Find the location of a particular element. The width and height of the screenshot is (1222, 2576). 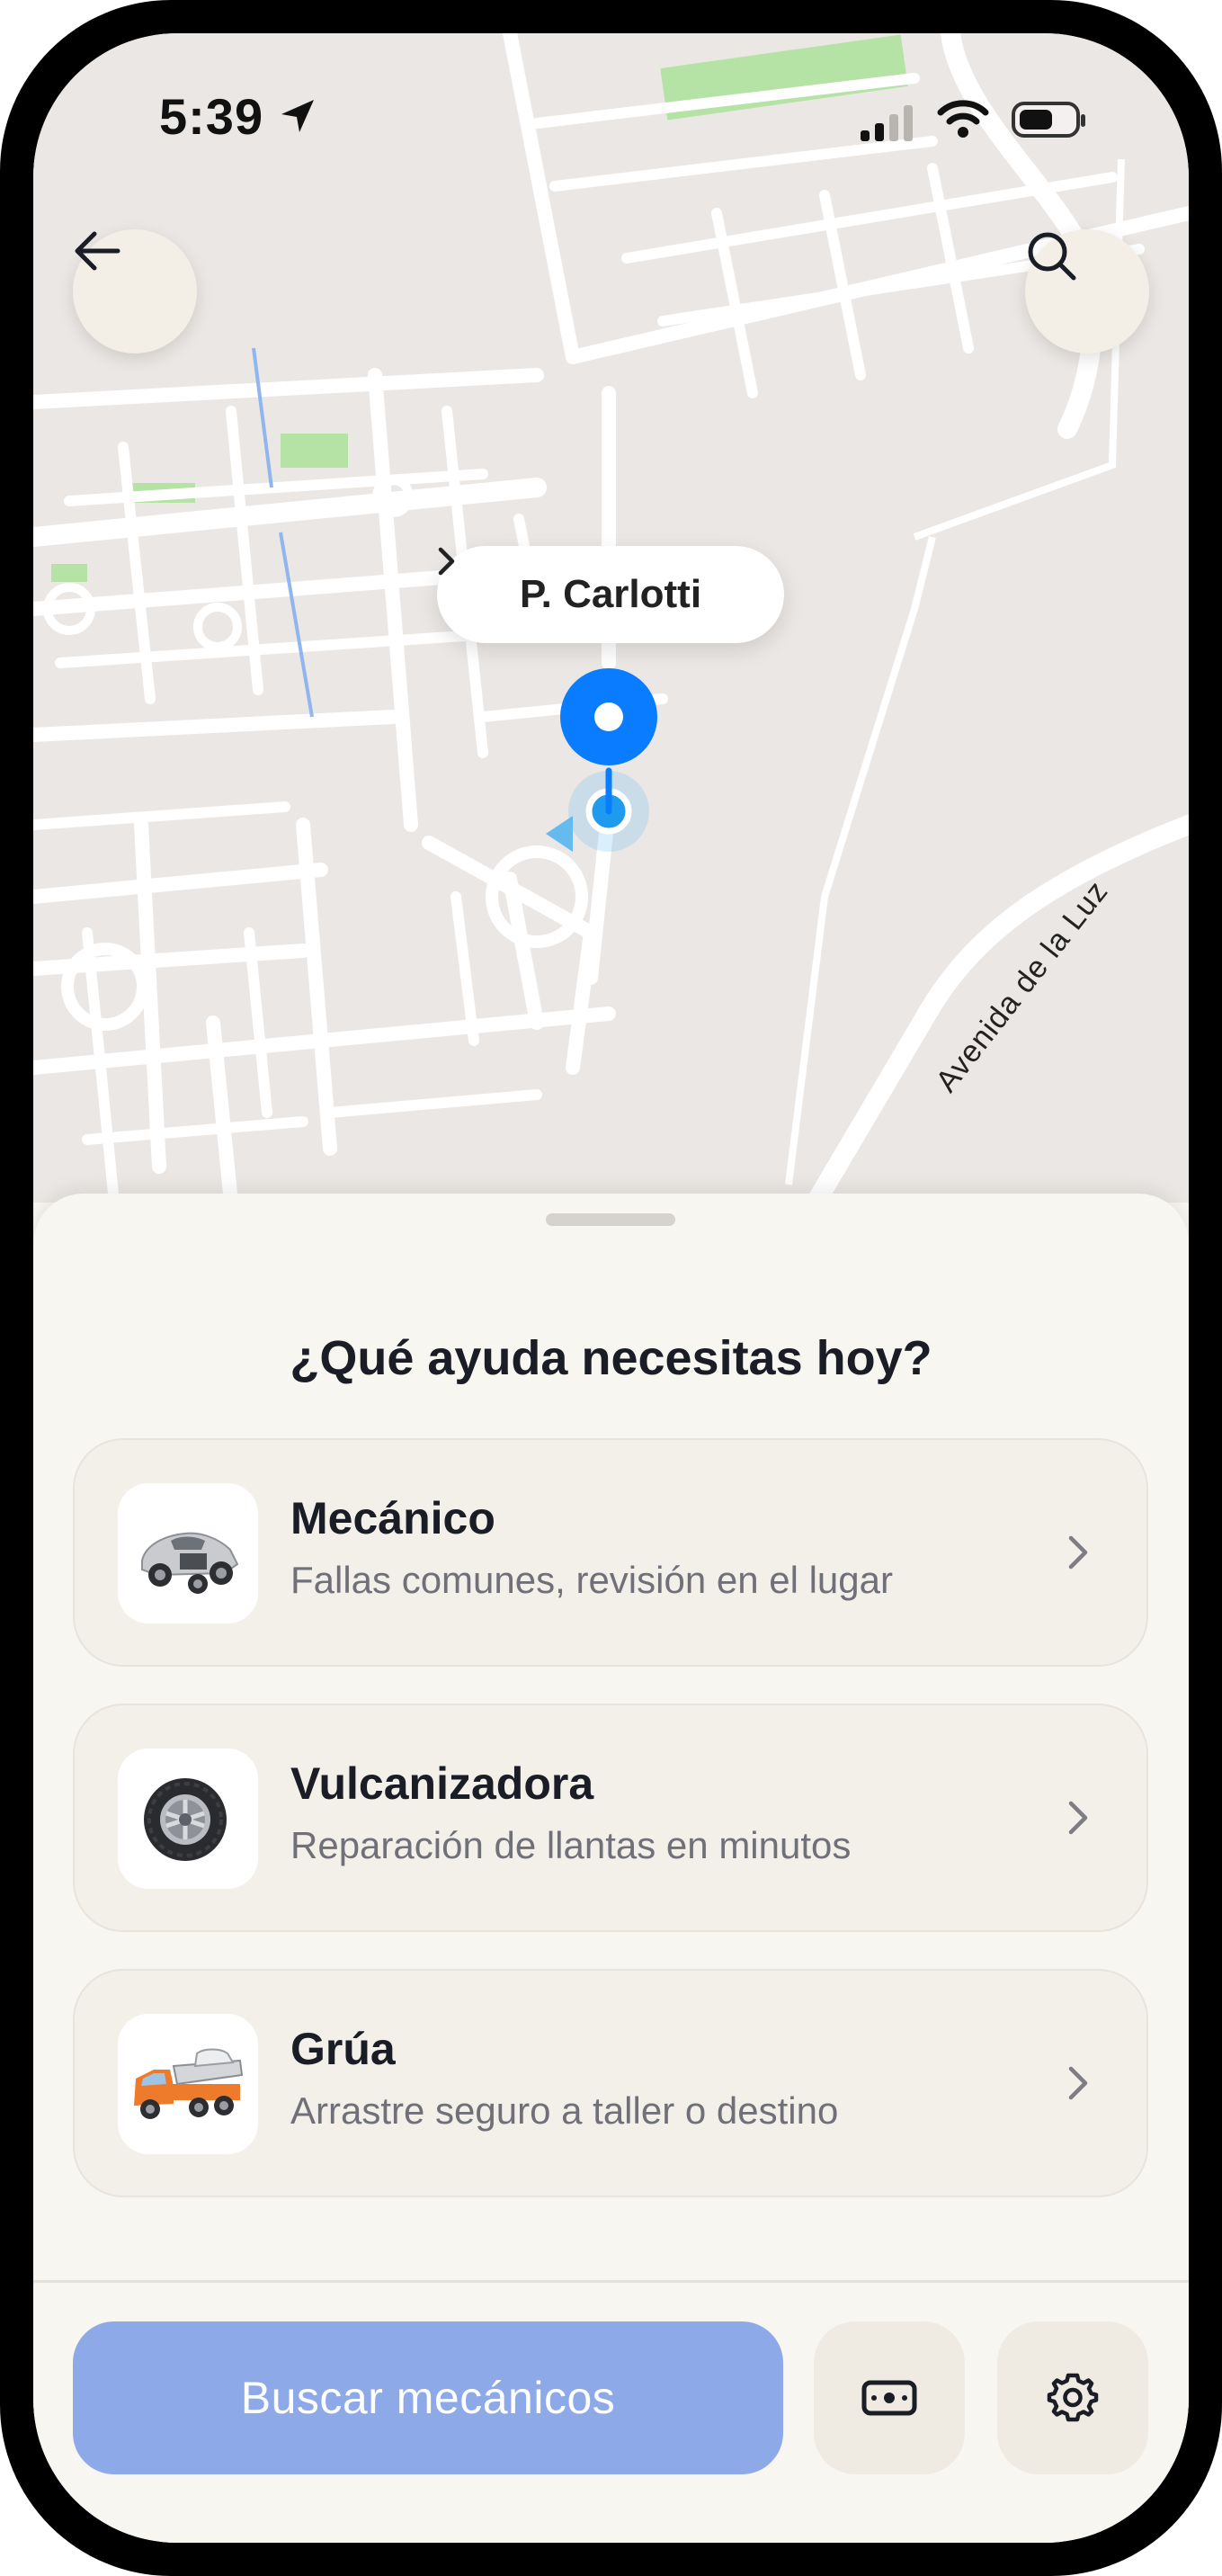

location-arrow-icon is located at coordinates (297, 116).